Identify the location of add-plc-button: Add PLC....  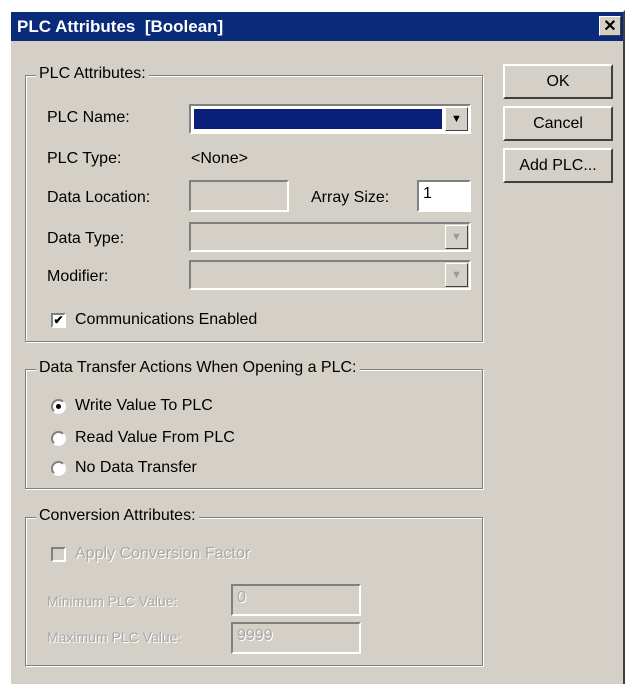
(558, 165).